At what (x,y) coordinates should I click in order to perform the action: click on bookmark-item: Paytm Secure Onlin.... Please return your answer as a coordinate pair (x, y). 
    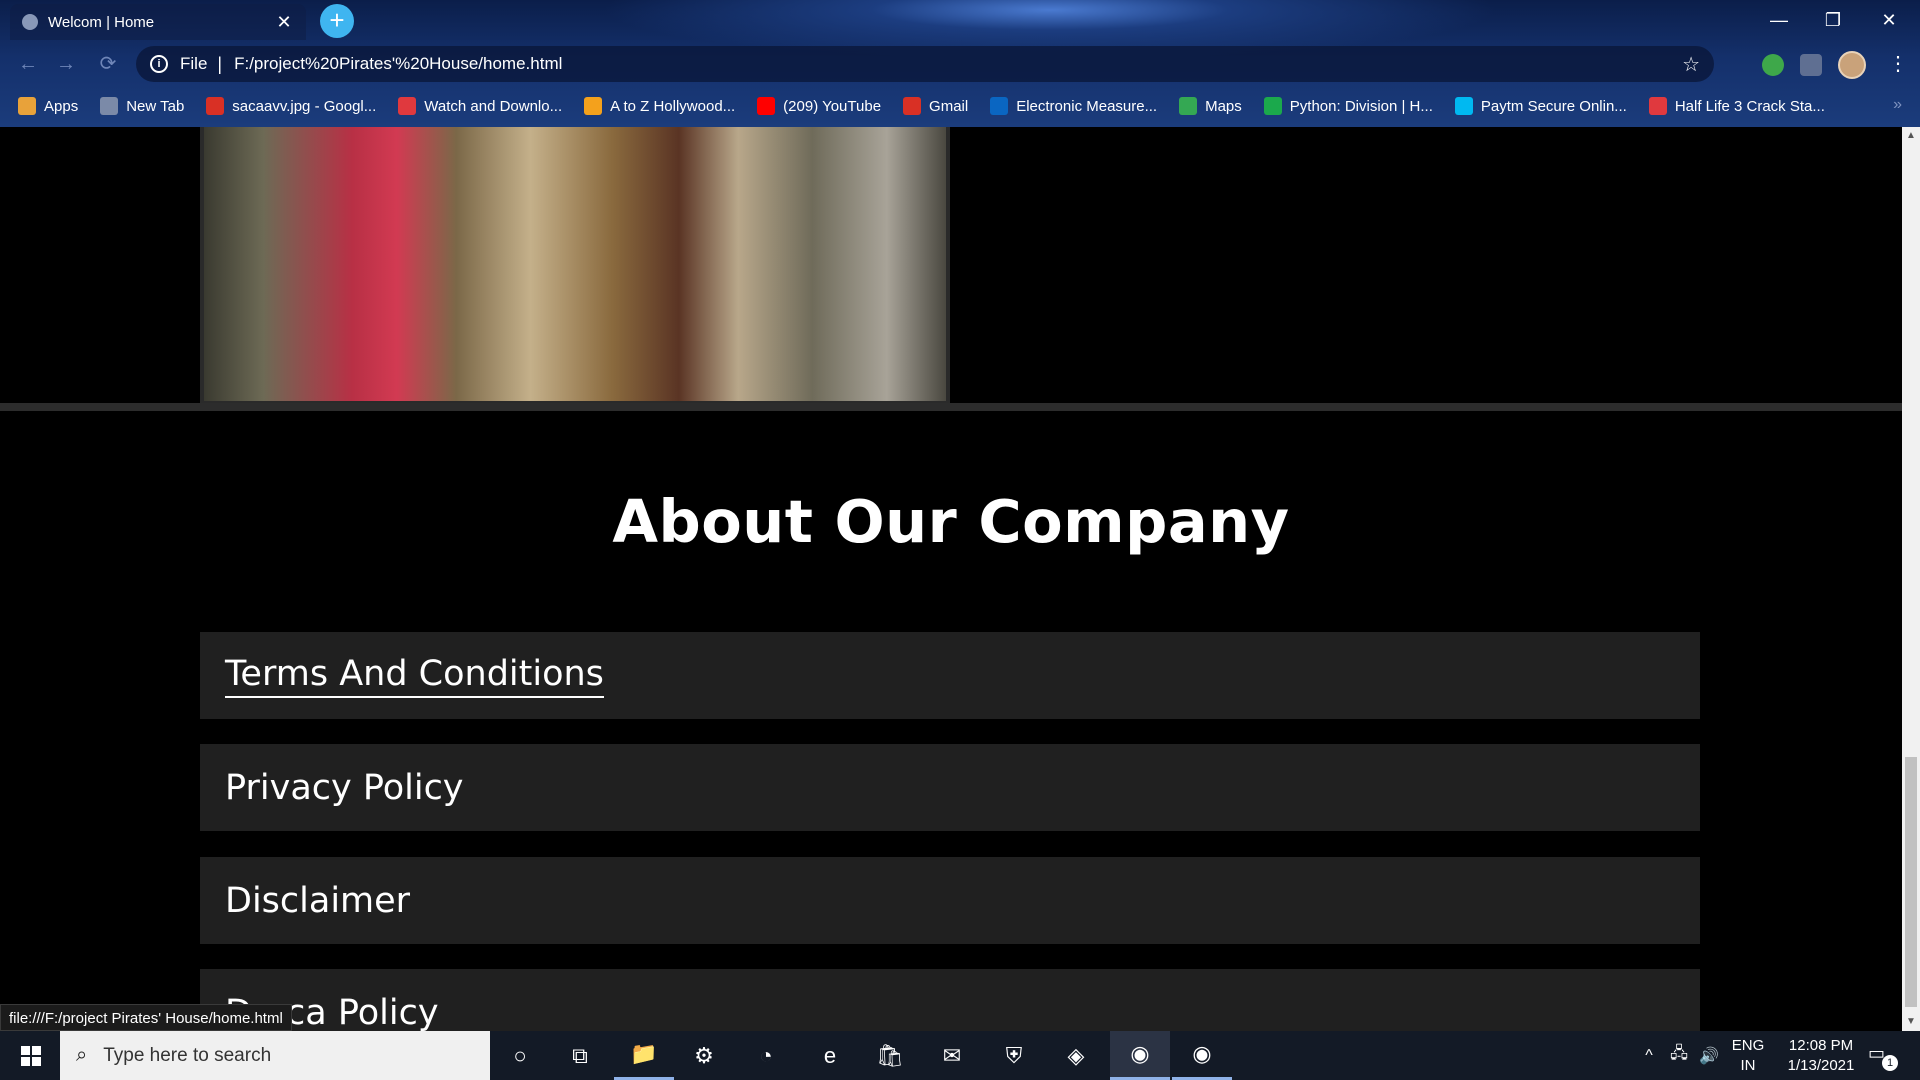
    Looking at the image, I should click on (1540, 106).